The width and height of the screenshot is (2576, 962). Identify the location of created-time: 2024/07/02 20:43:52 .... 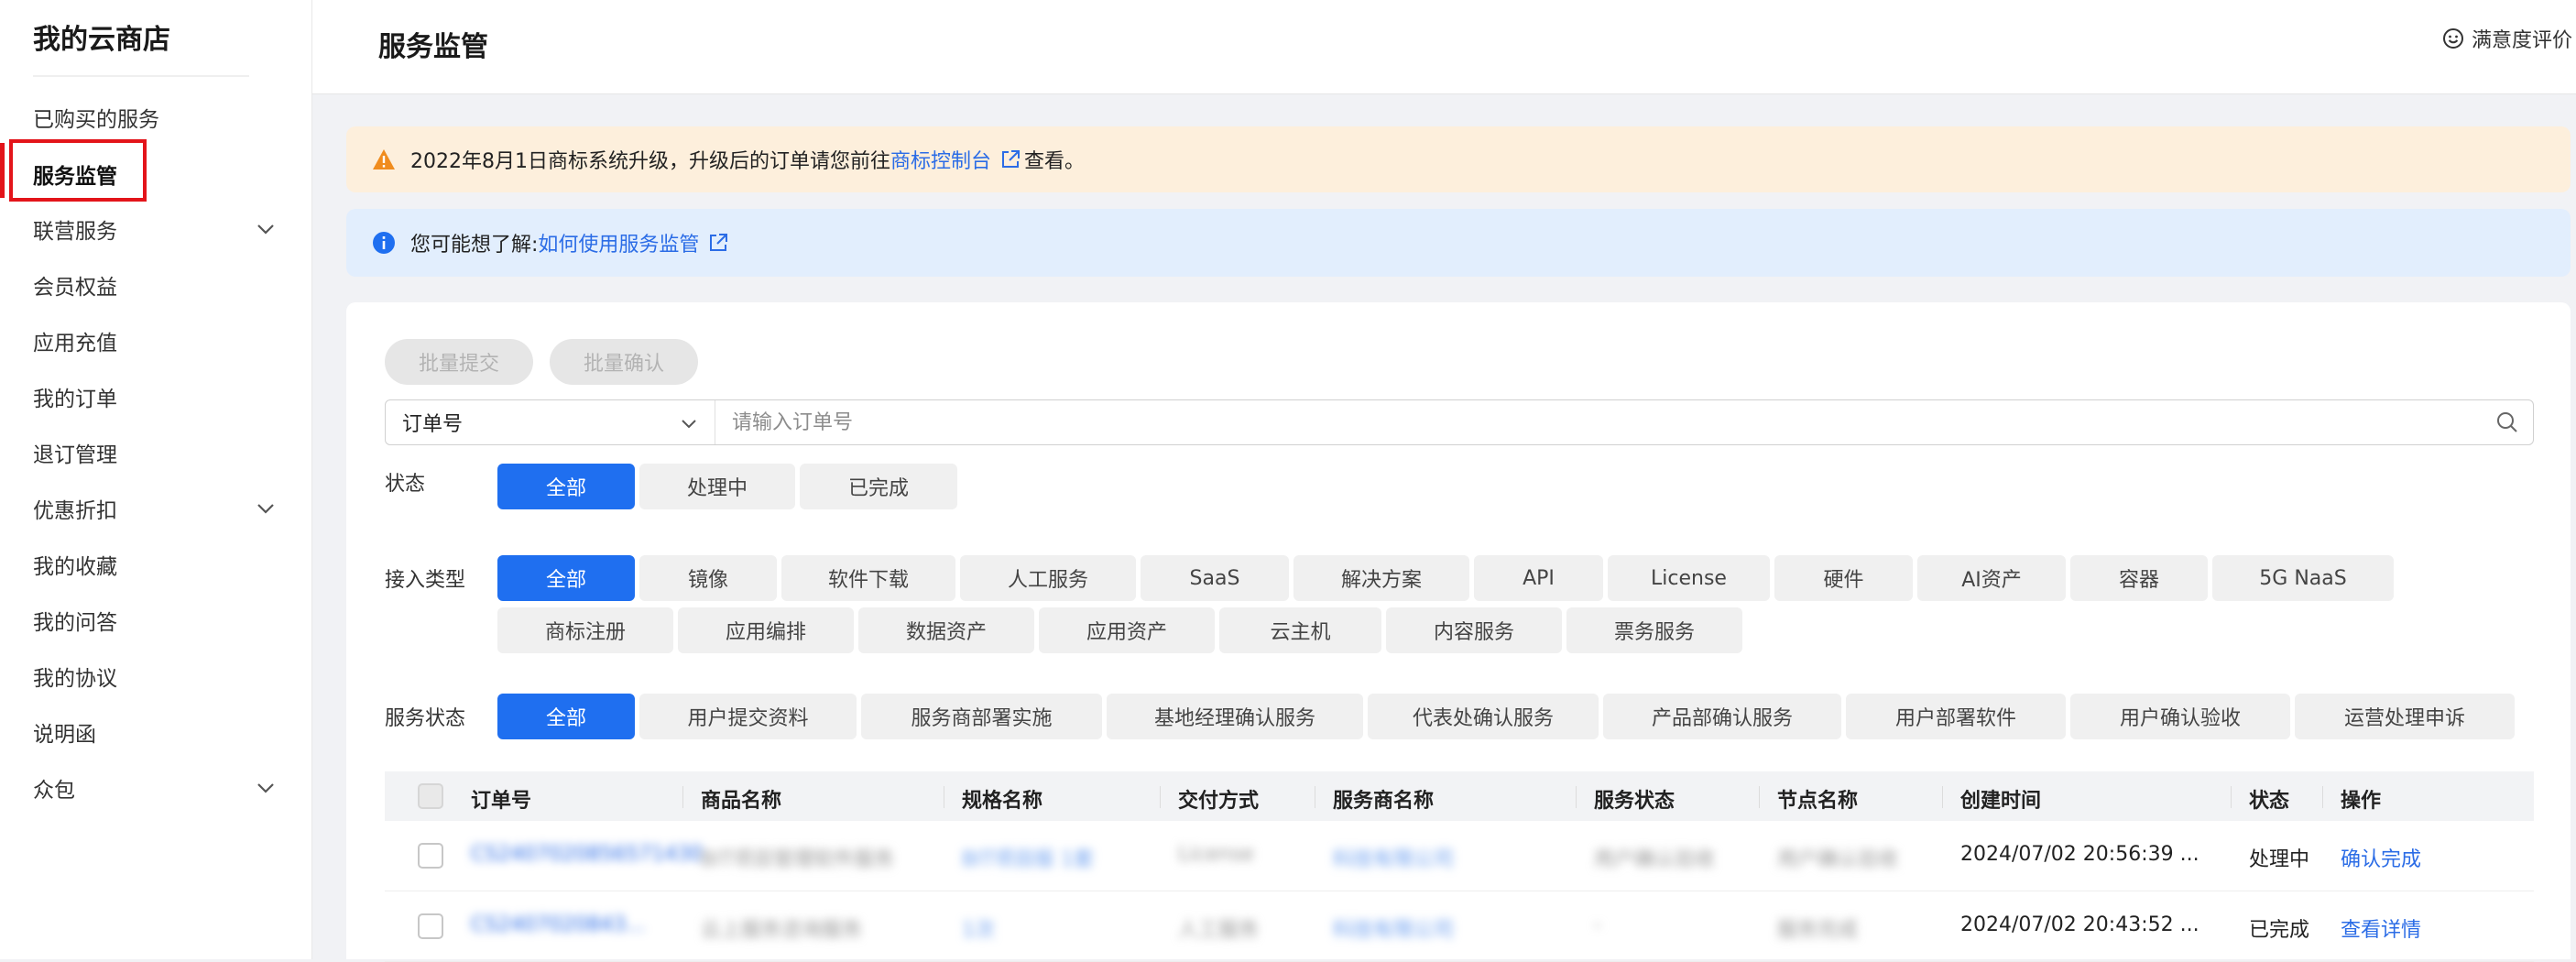
(2080, 924).